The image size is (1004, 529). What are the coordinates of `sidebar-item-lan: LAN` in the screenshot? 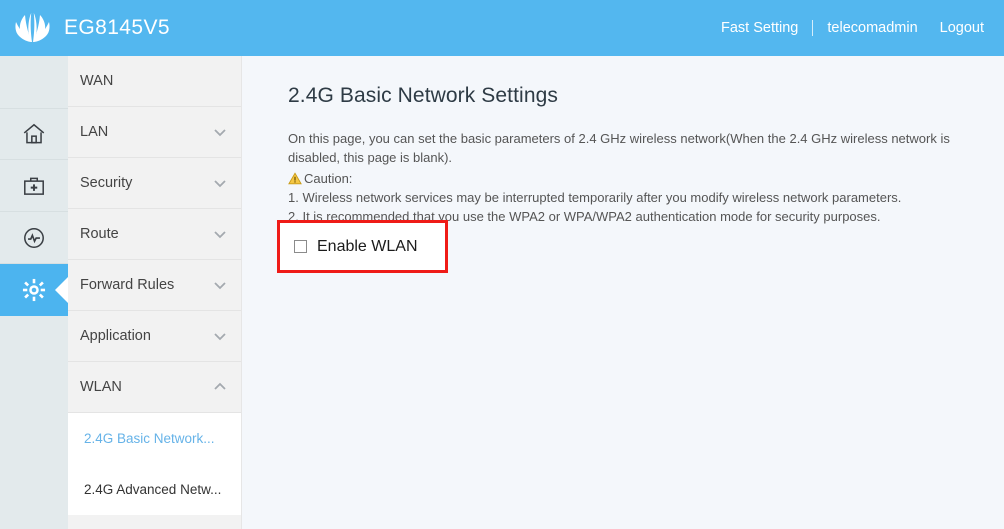 It's located at (154, 132).